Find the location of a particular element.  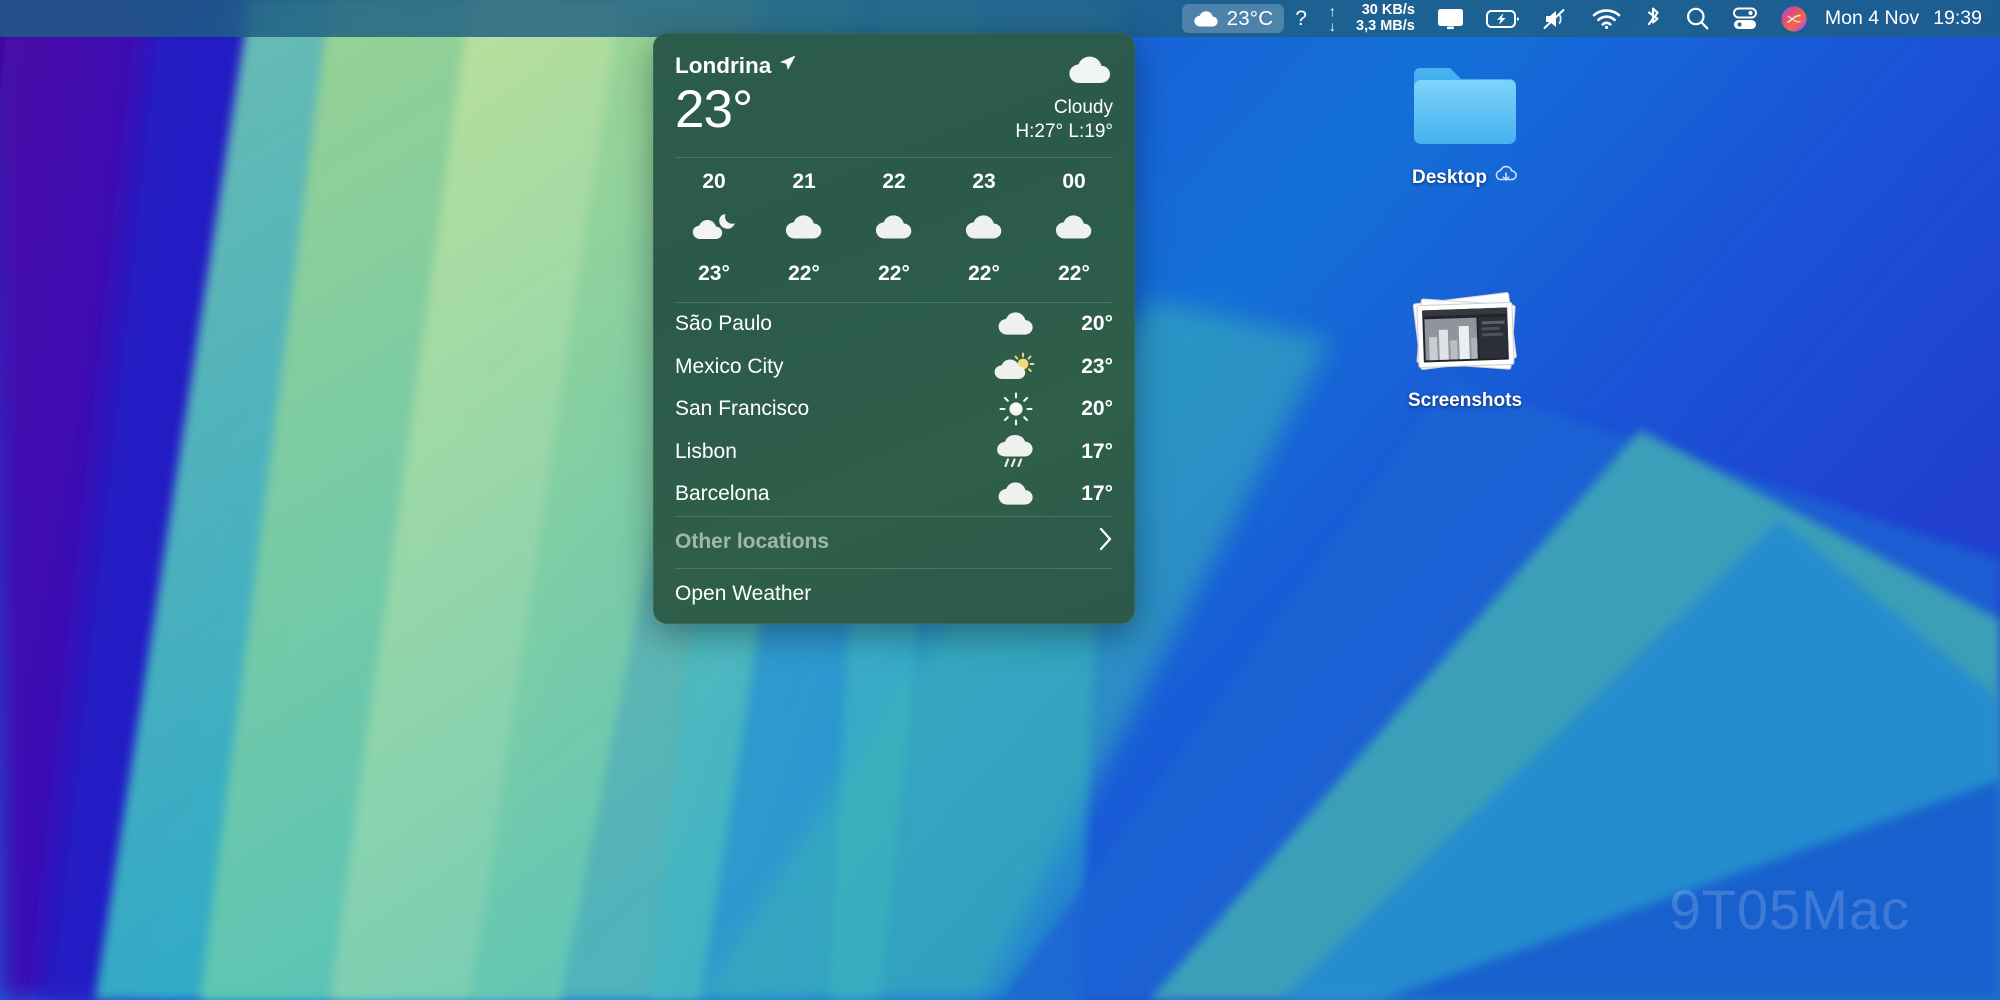

weather-header-right: Cloudy H:27° L:19° is located at coordinates (1064, 98).